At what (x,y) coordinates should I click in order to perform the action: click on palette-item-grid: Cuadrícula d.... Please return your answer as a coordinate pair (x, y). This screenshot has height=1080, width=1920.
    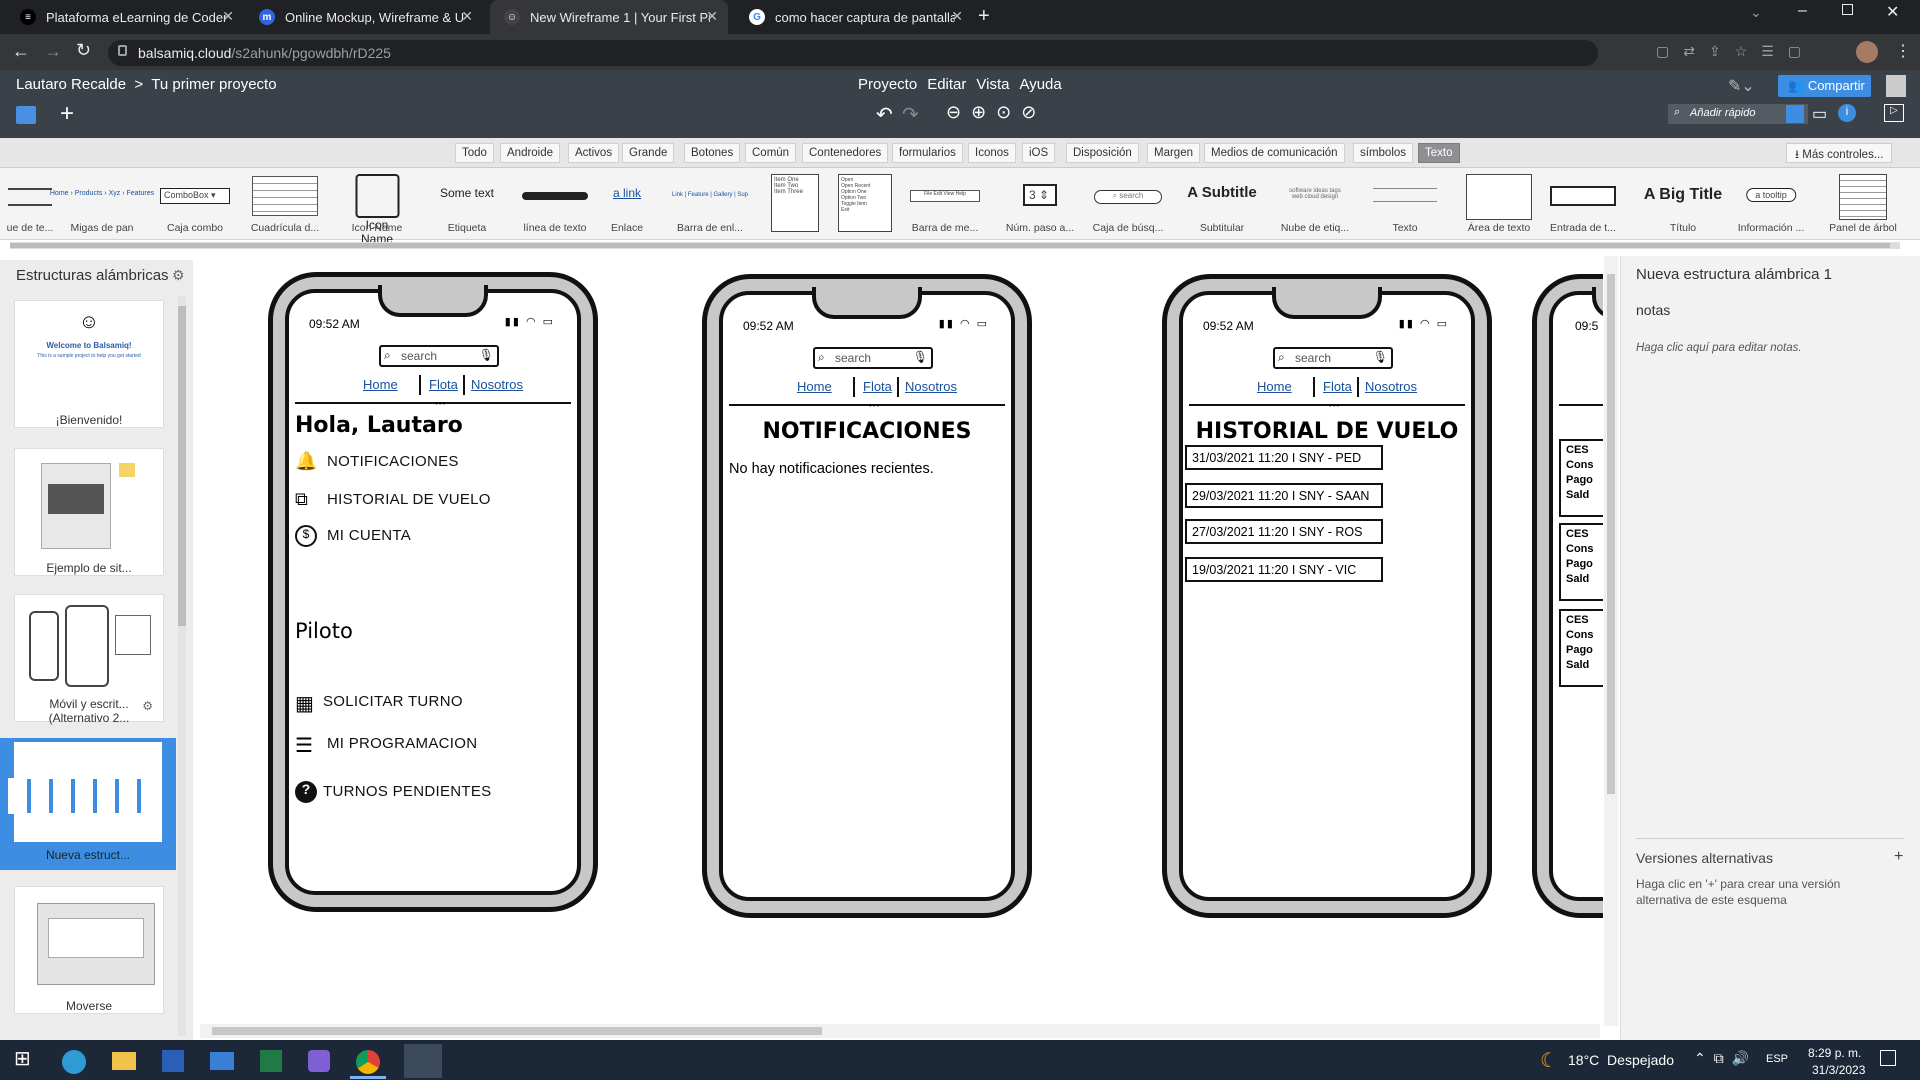
    Looking at the image, I should click on (285, 205).